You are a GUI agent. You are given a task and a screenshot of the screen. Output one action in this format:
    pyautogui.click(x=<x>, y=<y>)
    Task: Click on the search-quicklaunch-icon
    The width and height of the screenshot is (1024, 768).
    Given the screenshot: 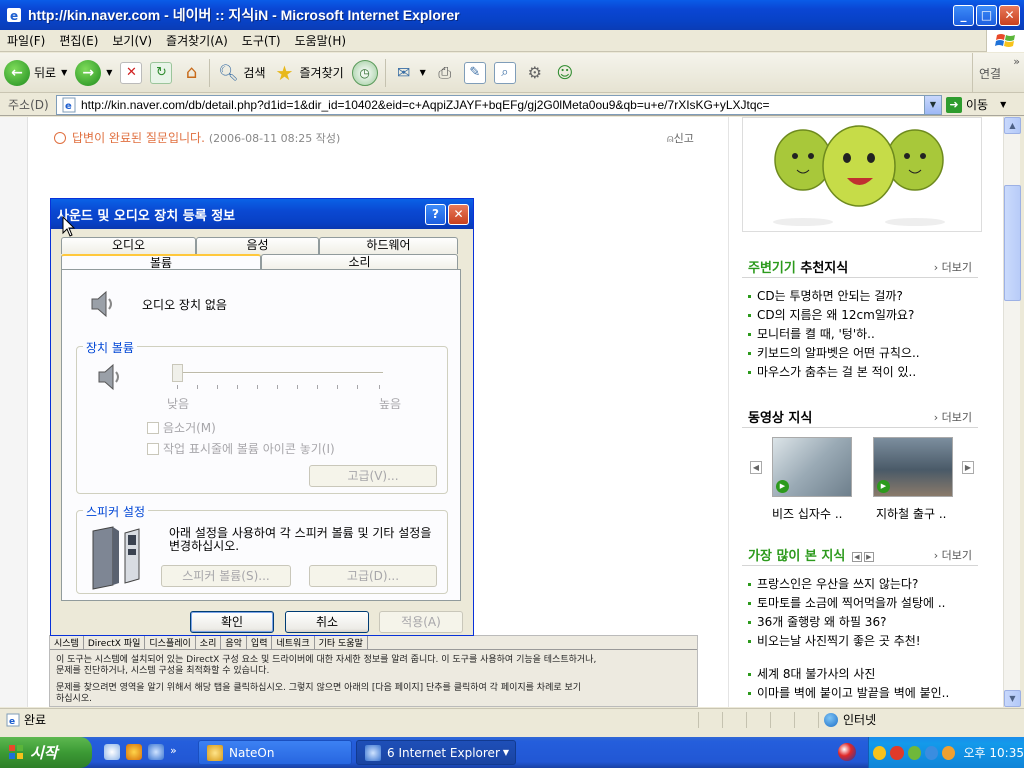 What is the action you would take?
    pyautogui.click(x=112, y=752)
    